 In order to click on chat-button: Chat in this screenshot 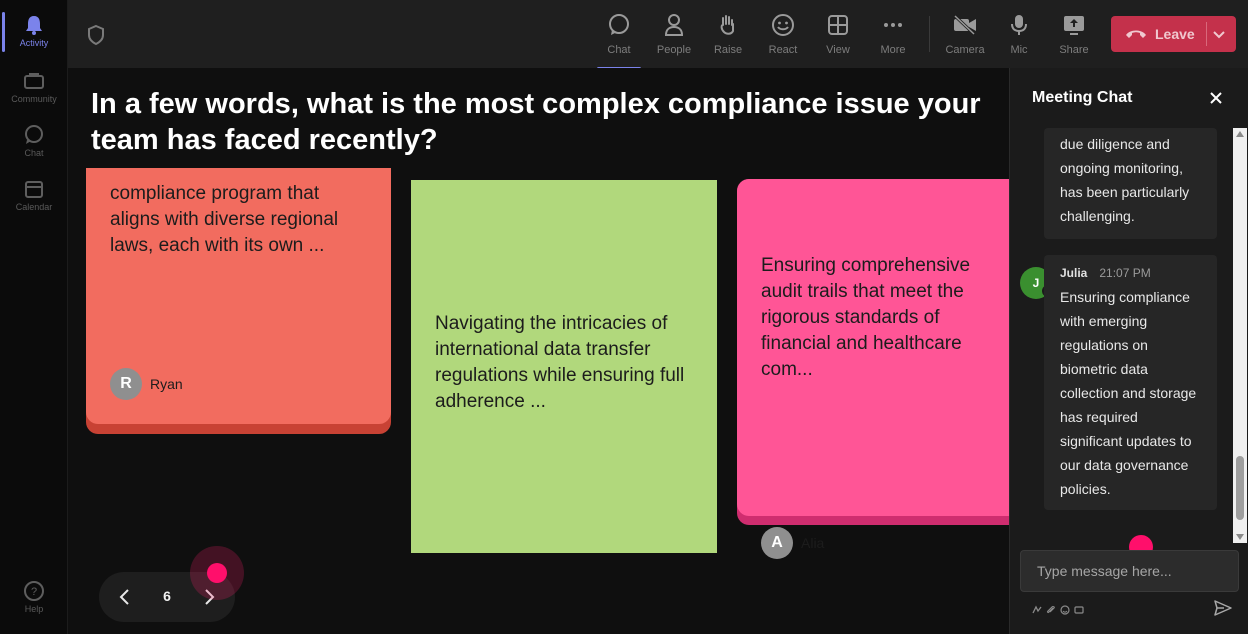, I will do `click(619, 39)`.